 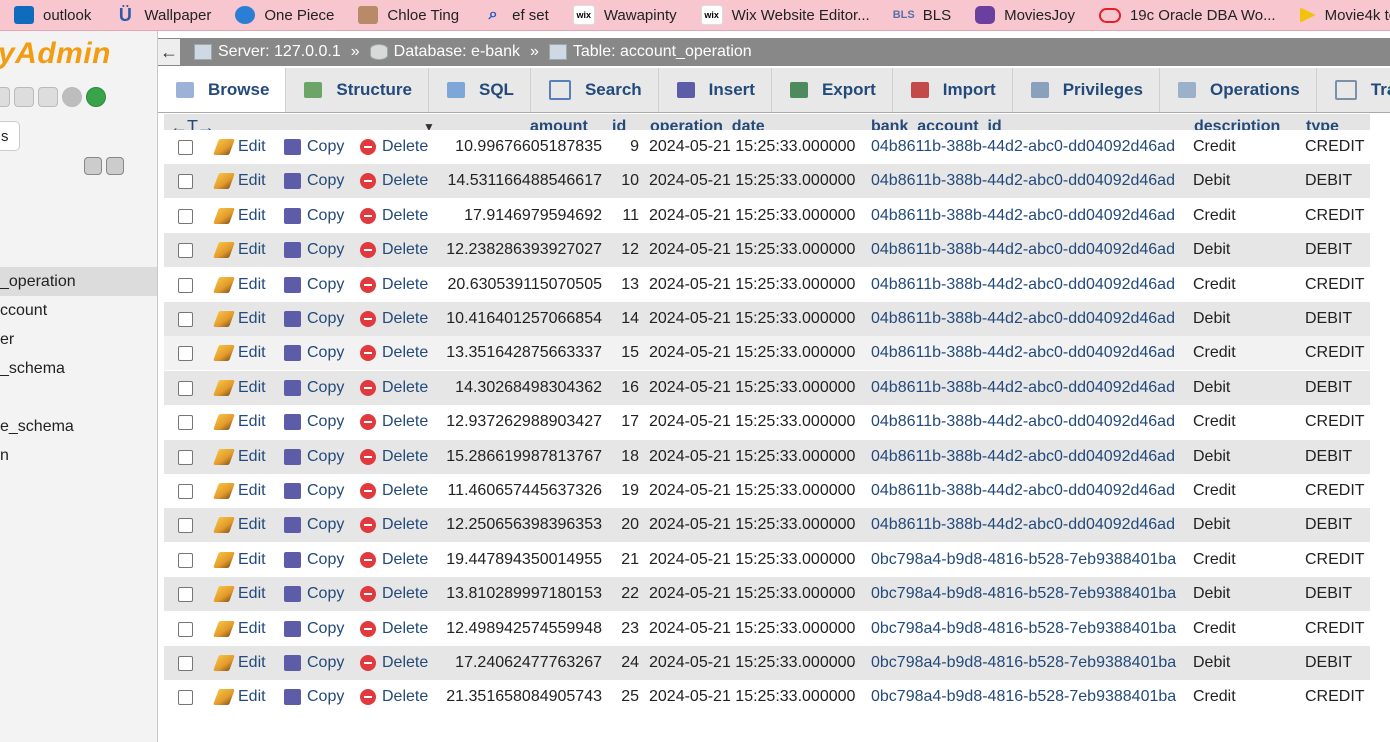 I want to click on reload-icon, so click(x=96, y=97).